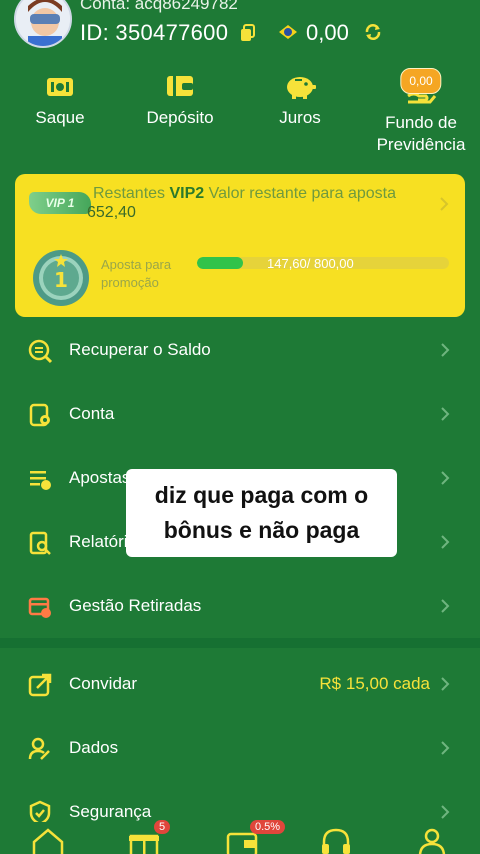 This screenshot has width=480, height=854. I want to click on remaining-value: 652,40, so click(111, 212).